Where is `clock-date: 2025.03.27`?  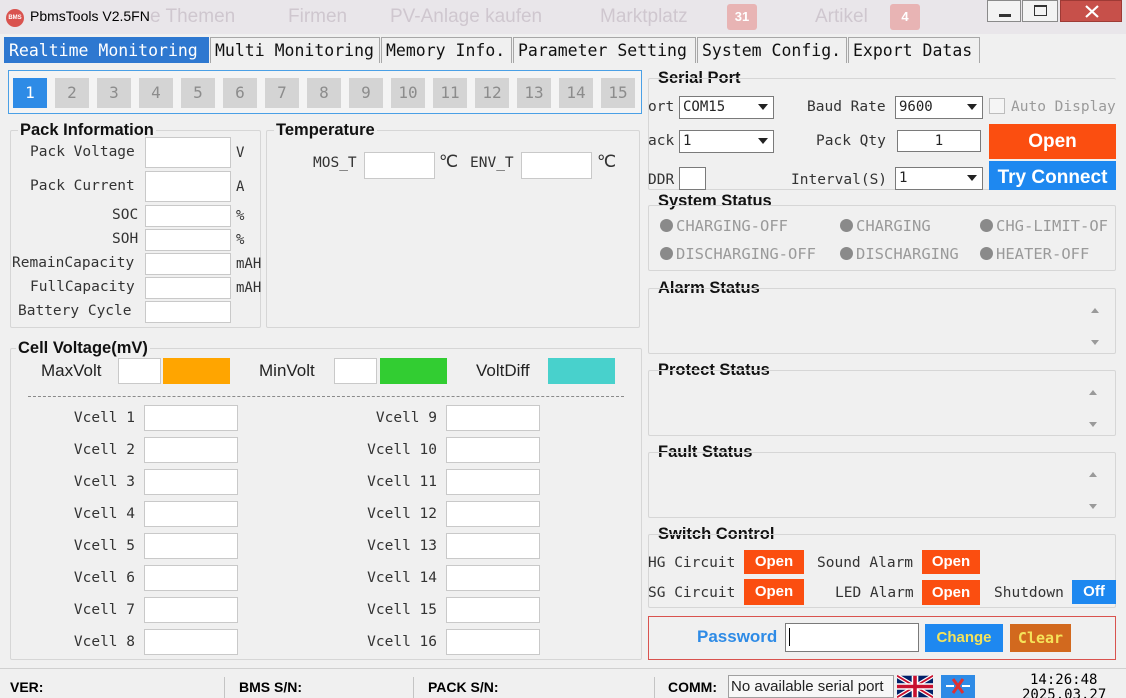
clock-date: 2025.03.27 is located at coordinates (1064, 692).